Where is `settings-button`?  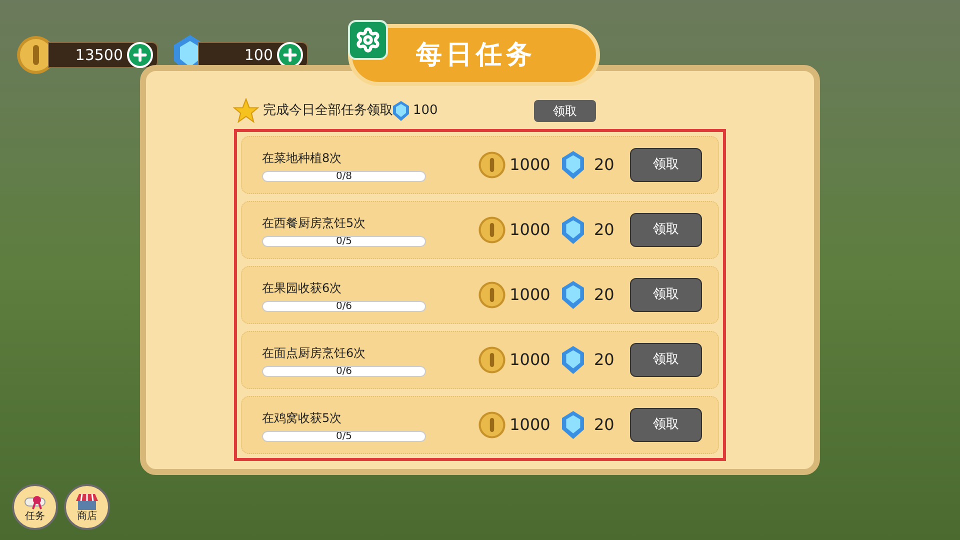
settings-button is located at coordinates (368, 40).